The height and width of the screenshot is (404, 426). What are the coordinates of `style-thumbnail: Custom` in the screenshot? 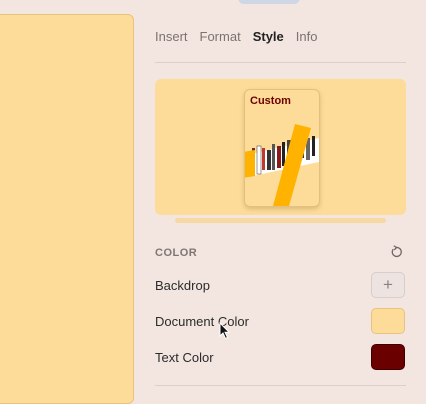 It's located at (282, 148).